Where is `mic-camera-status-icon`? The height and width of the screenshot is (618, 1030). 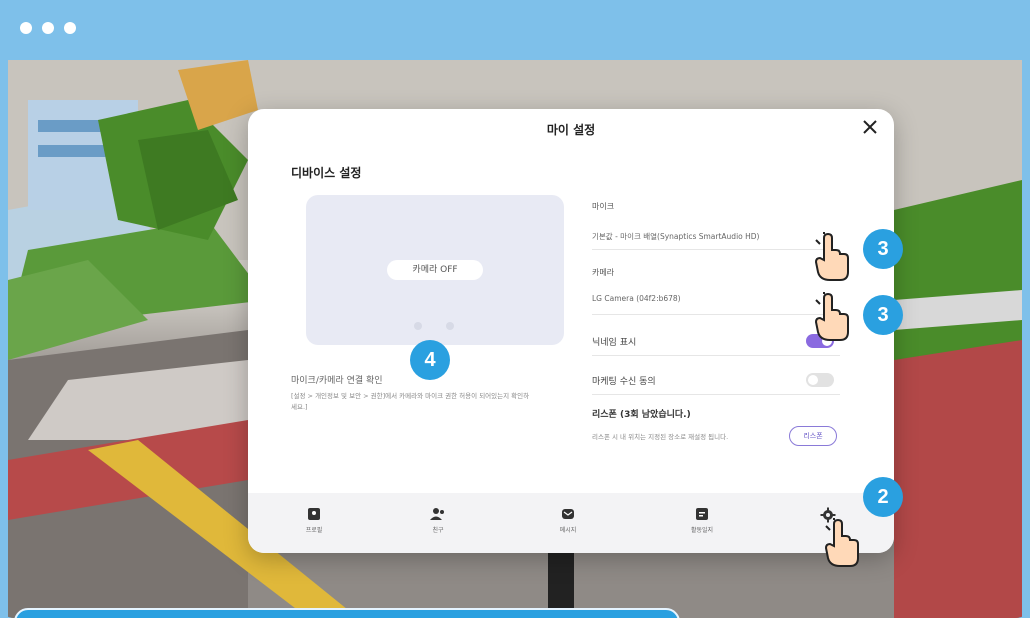 mic-camera-status-icon is located at coordinates (434, 326).